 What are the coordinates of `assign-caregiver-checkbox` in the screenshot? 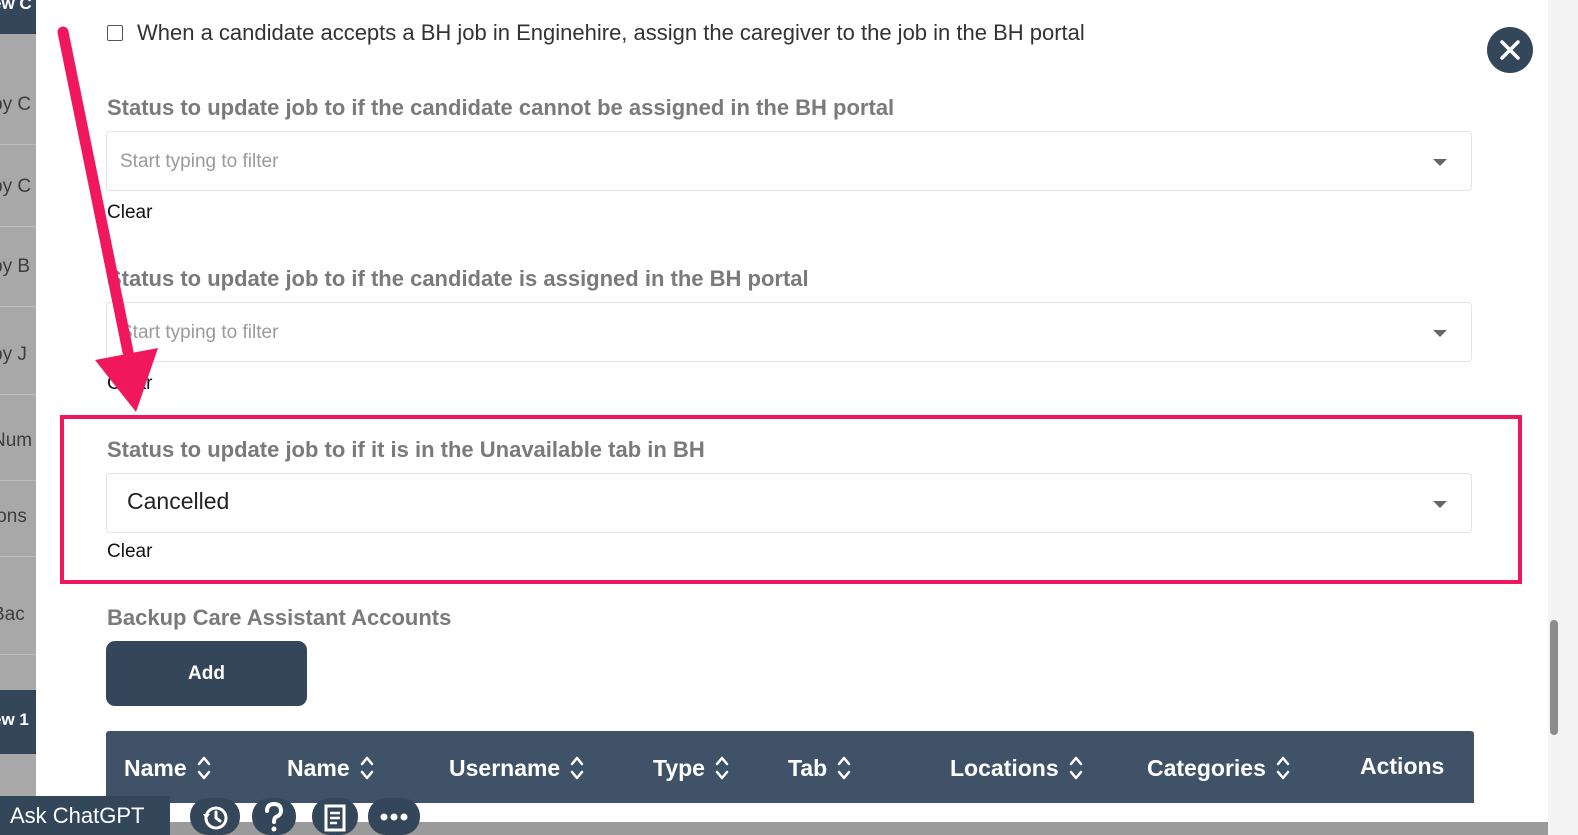 It's located at (115, 33).